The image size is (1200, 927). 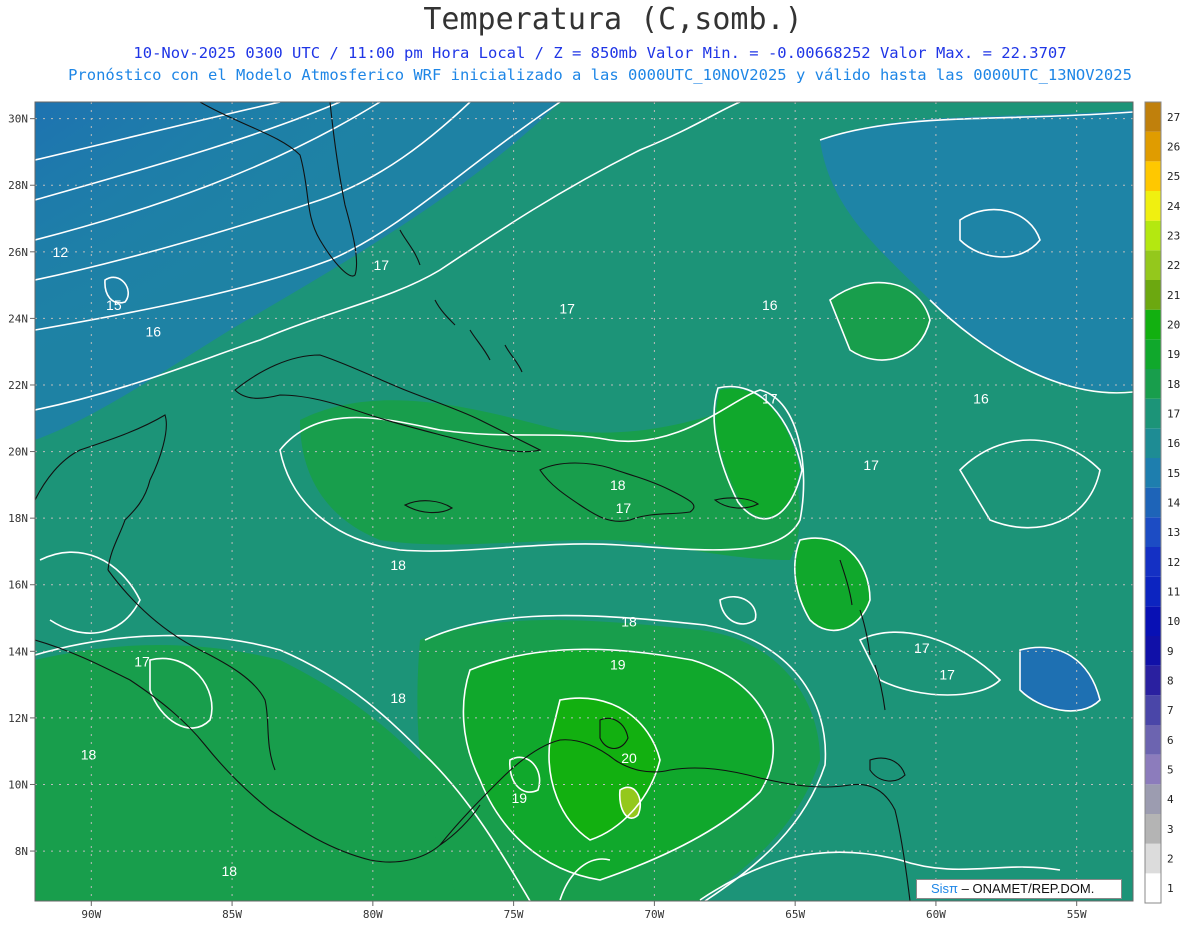 I want to click on lon-tick-label: 55W, so click(x=1077, y=914).